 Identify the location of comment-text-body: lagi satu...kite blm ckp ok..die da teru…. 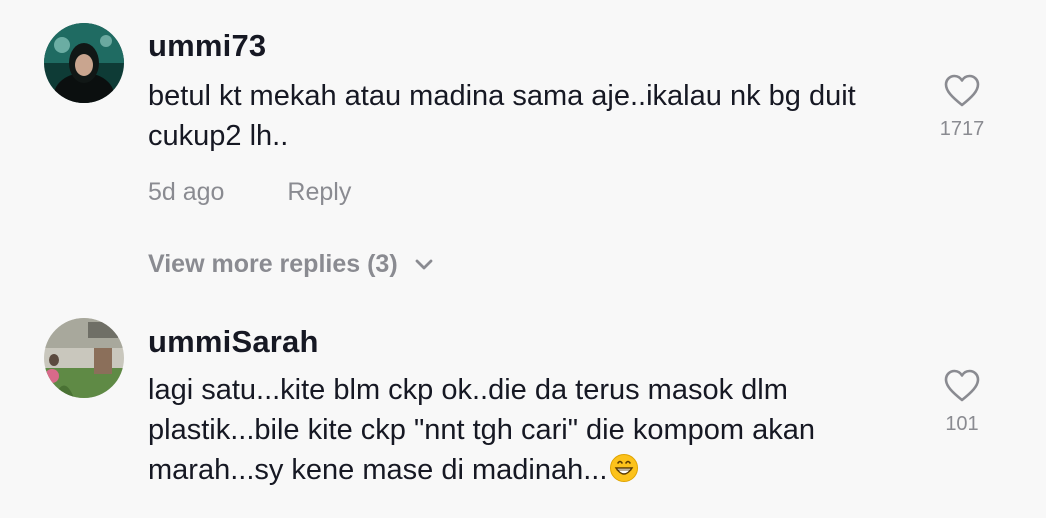
(481, 430).